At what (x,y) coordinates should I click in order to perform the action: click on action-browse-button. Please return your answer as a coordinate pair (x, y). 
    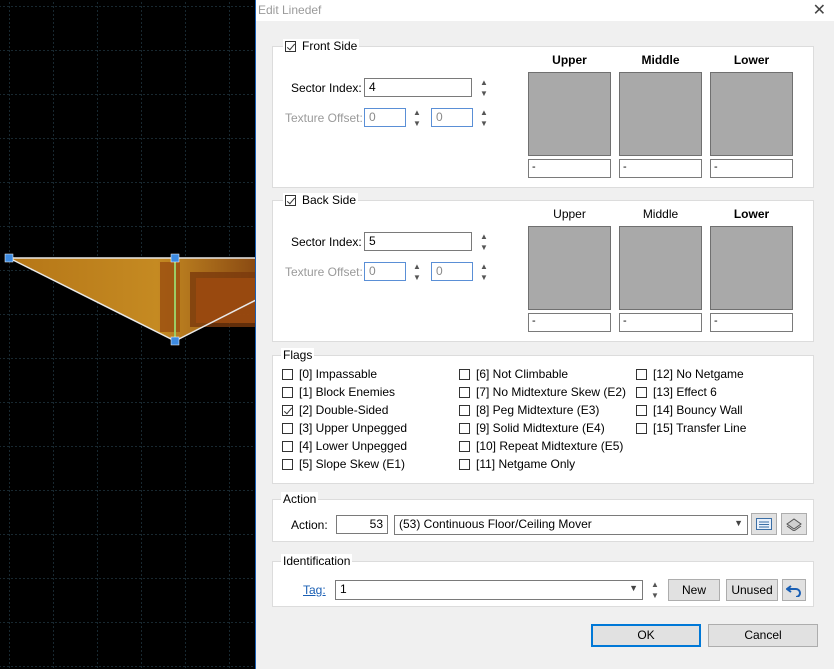
    Looking at the image, I should click on (764, 524).